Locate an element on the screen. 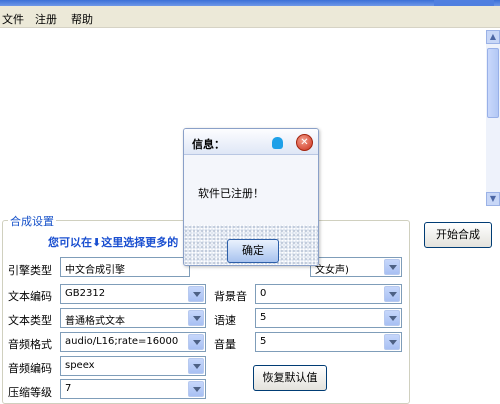 The width and height of the screenshot is (500, 404). vertical-scrollbar: ▲ ▼ is located at coordinates (493, 118).